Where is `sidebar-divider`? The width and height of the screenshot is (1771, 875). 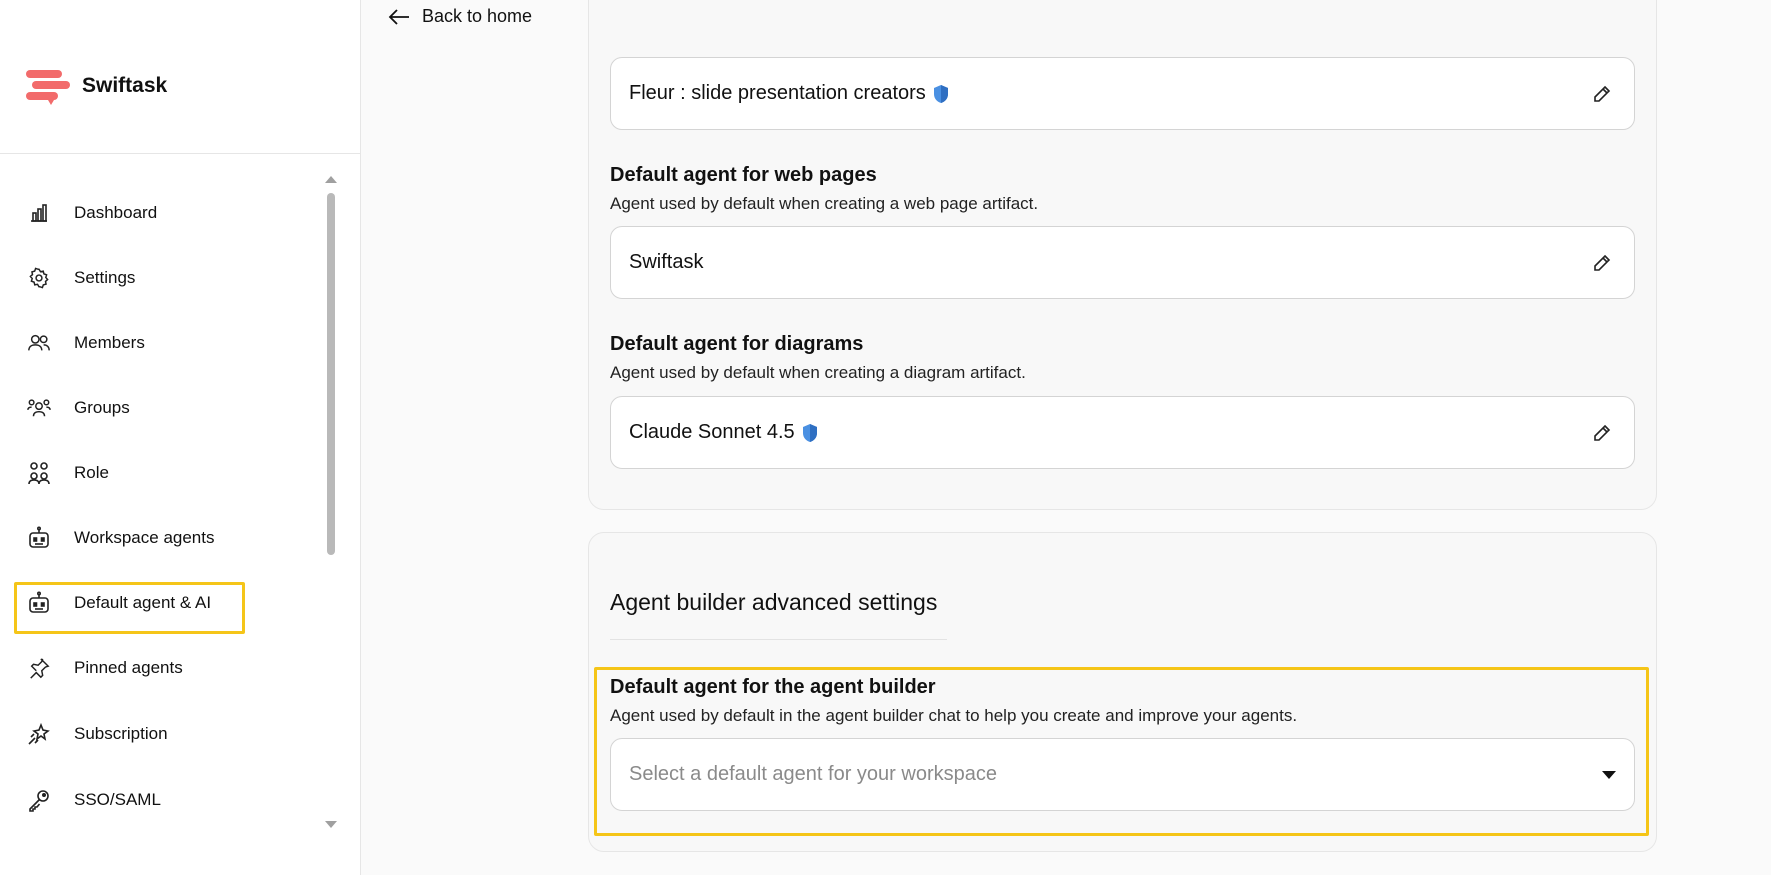 sidebar-divider is located at coordinates (180, 153).